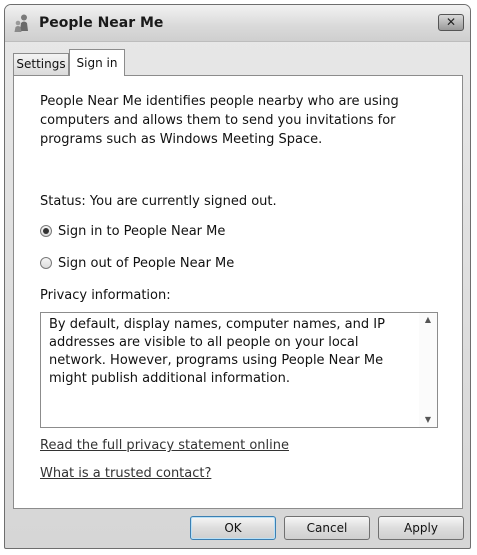  I want to click on tab-settings: Settings, so click(41, 64).